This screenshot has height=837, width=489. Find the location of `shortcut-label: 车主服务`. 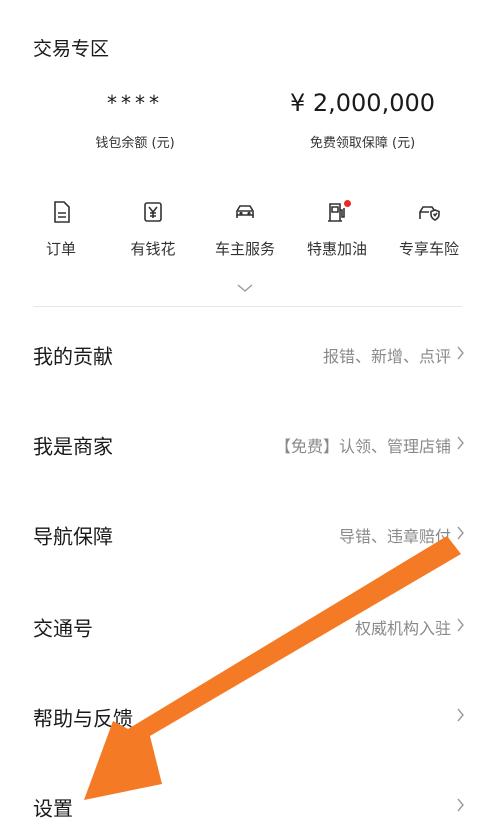

shortcut-label: 车主服务 is located at coordinates (244, 249).